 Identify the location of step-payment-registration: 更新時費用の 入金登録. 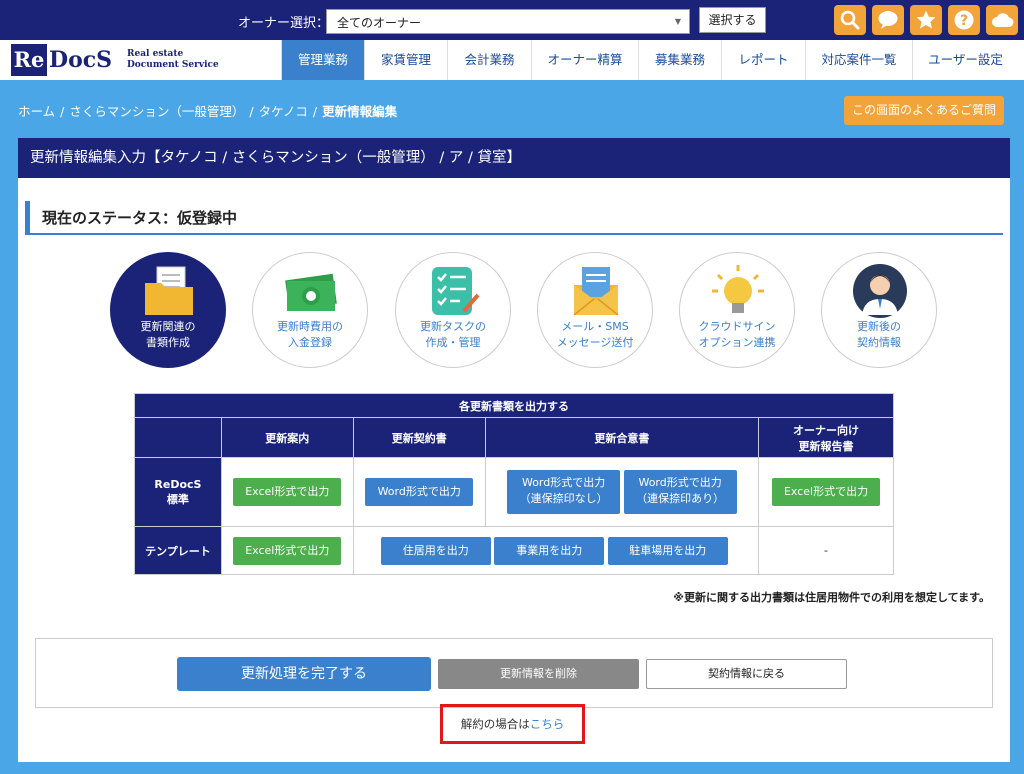
(310, 310).